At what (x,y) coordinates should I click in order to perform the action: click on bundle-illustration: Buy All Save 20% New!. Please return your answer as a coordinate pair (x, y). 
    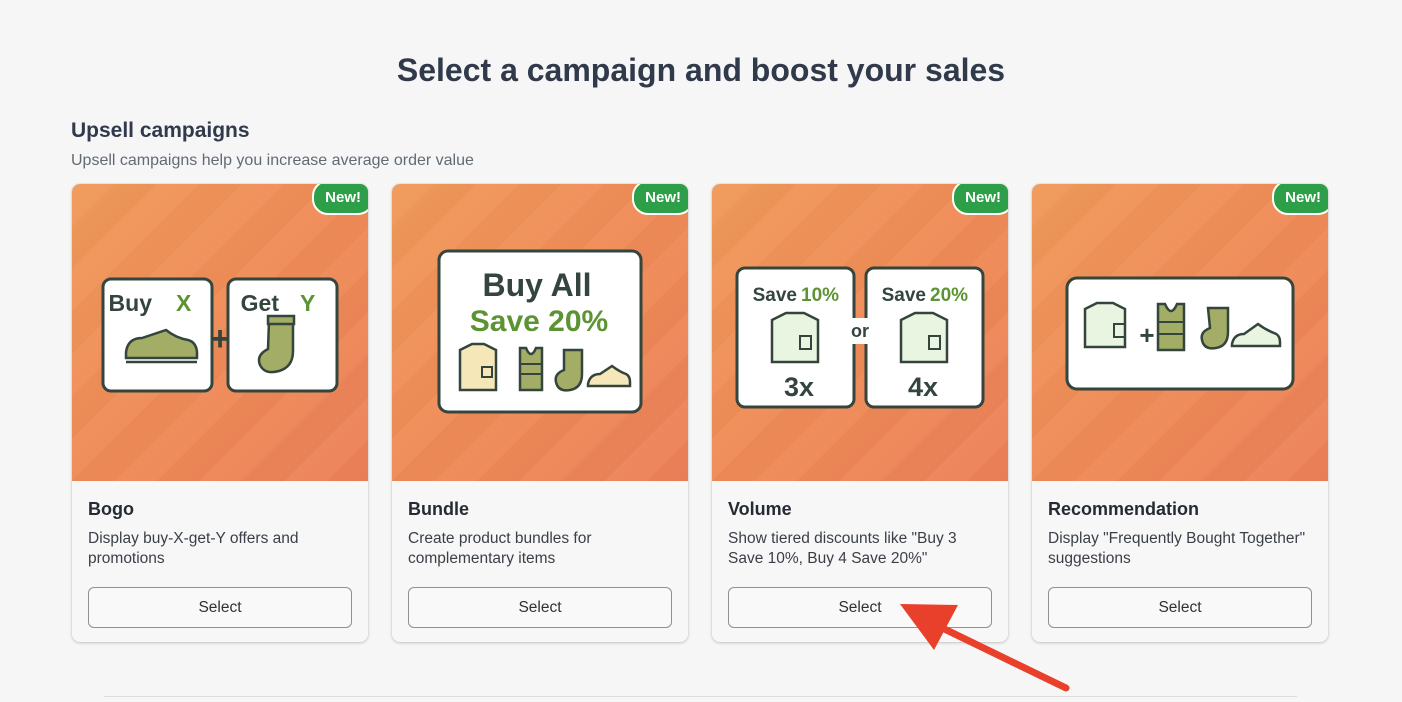
    Looking at the image, I should click on (540, 332).